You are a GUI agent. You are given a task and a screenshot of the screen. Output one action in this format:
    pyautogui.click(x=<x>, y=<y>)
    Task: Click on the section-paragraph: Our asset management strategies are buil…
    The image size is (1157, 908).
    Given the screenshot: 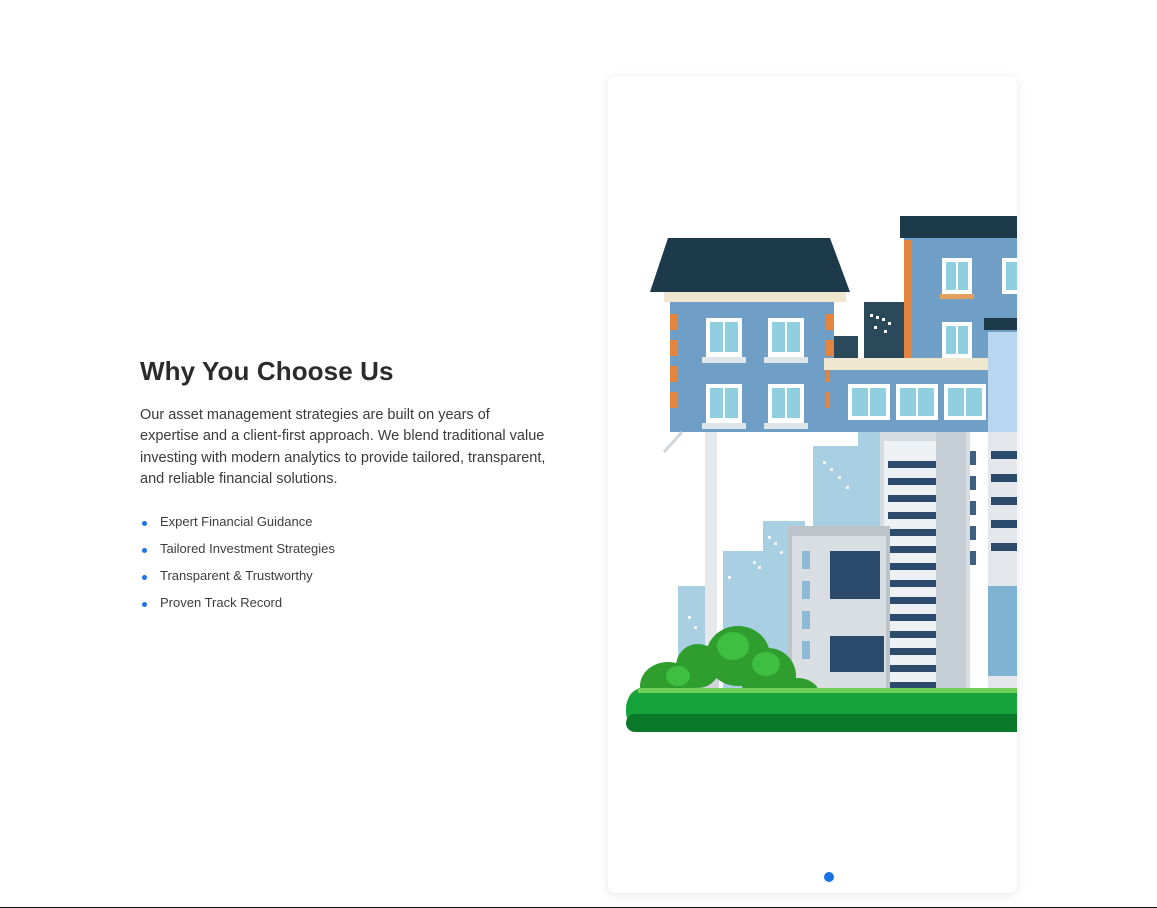 What is the action you would take?
    pyautogui.click(x=343, y=447)
    